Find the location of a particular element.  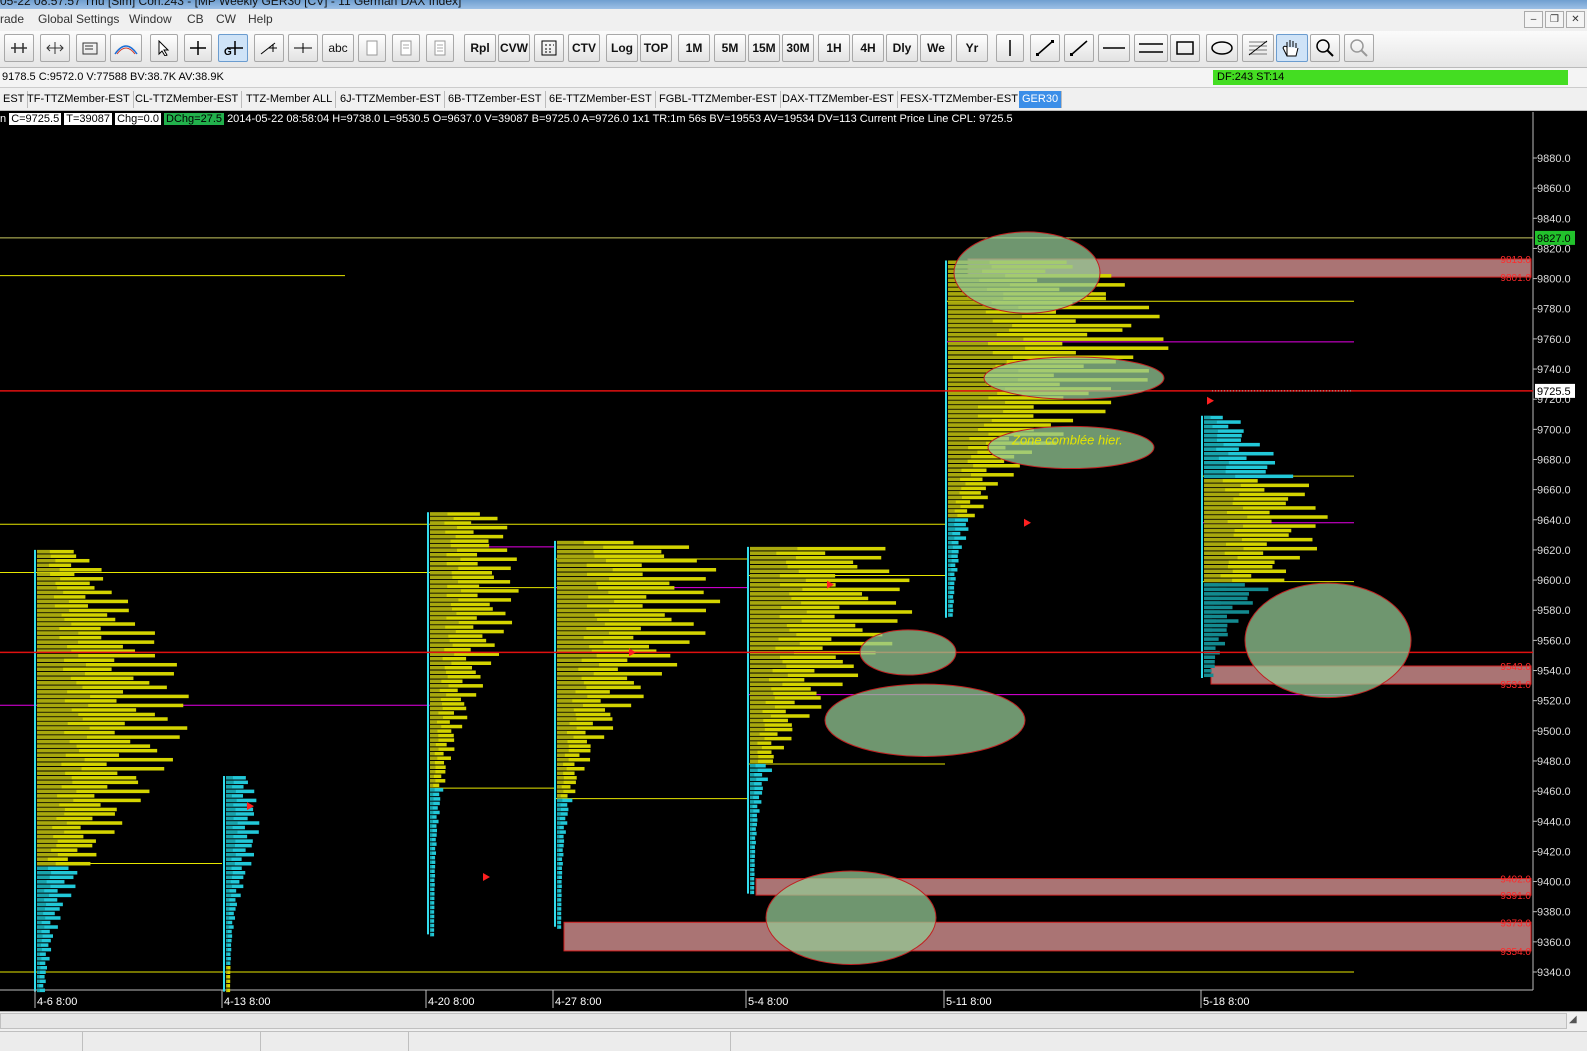

fibonacci-tool-icon is located at coordinates (1258, 48).